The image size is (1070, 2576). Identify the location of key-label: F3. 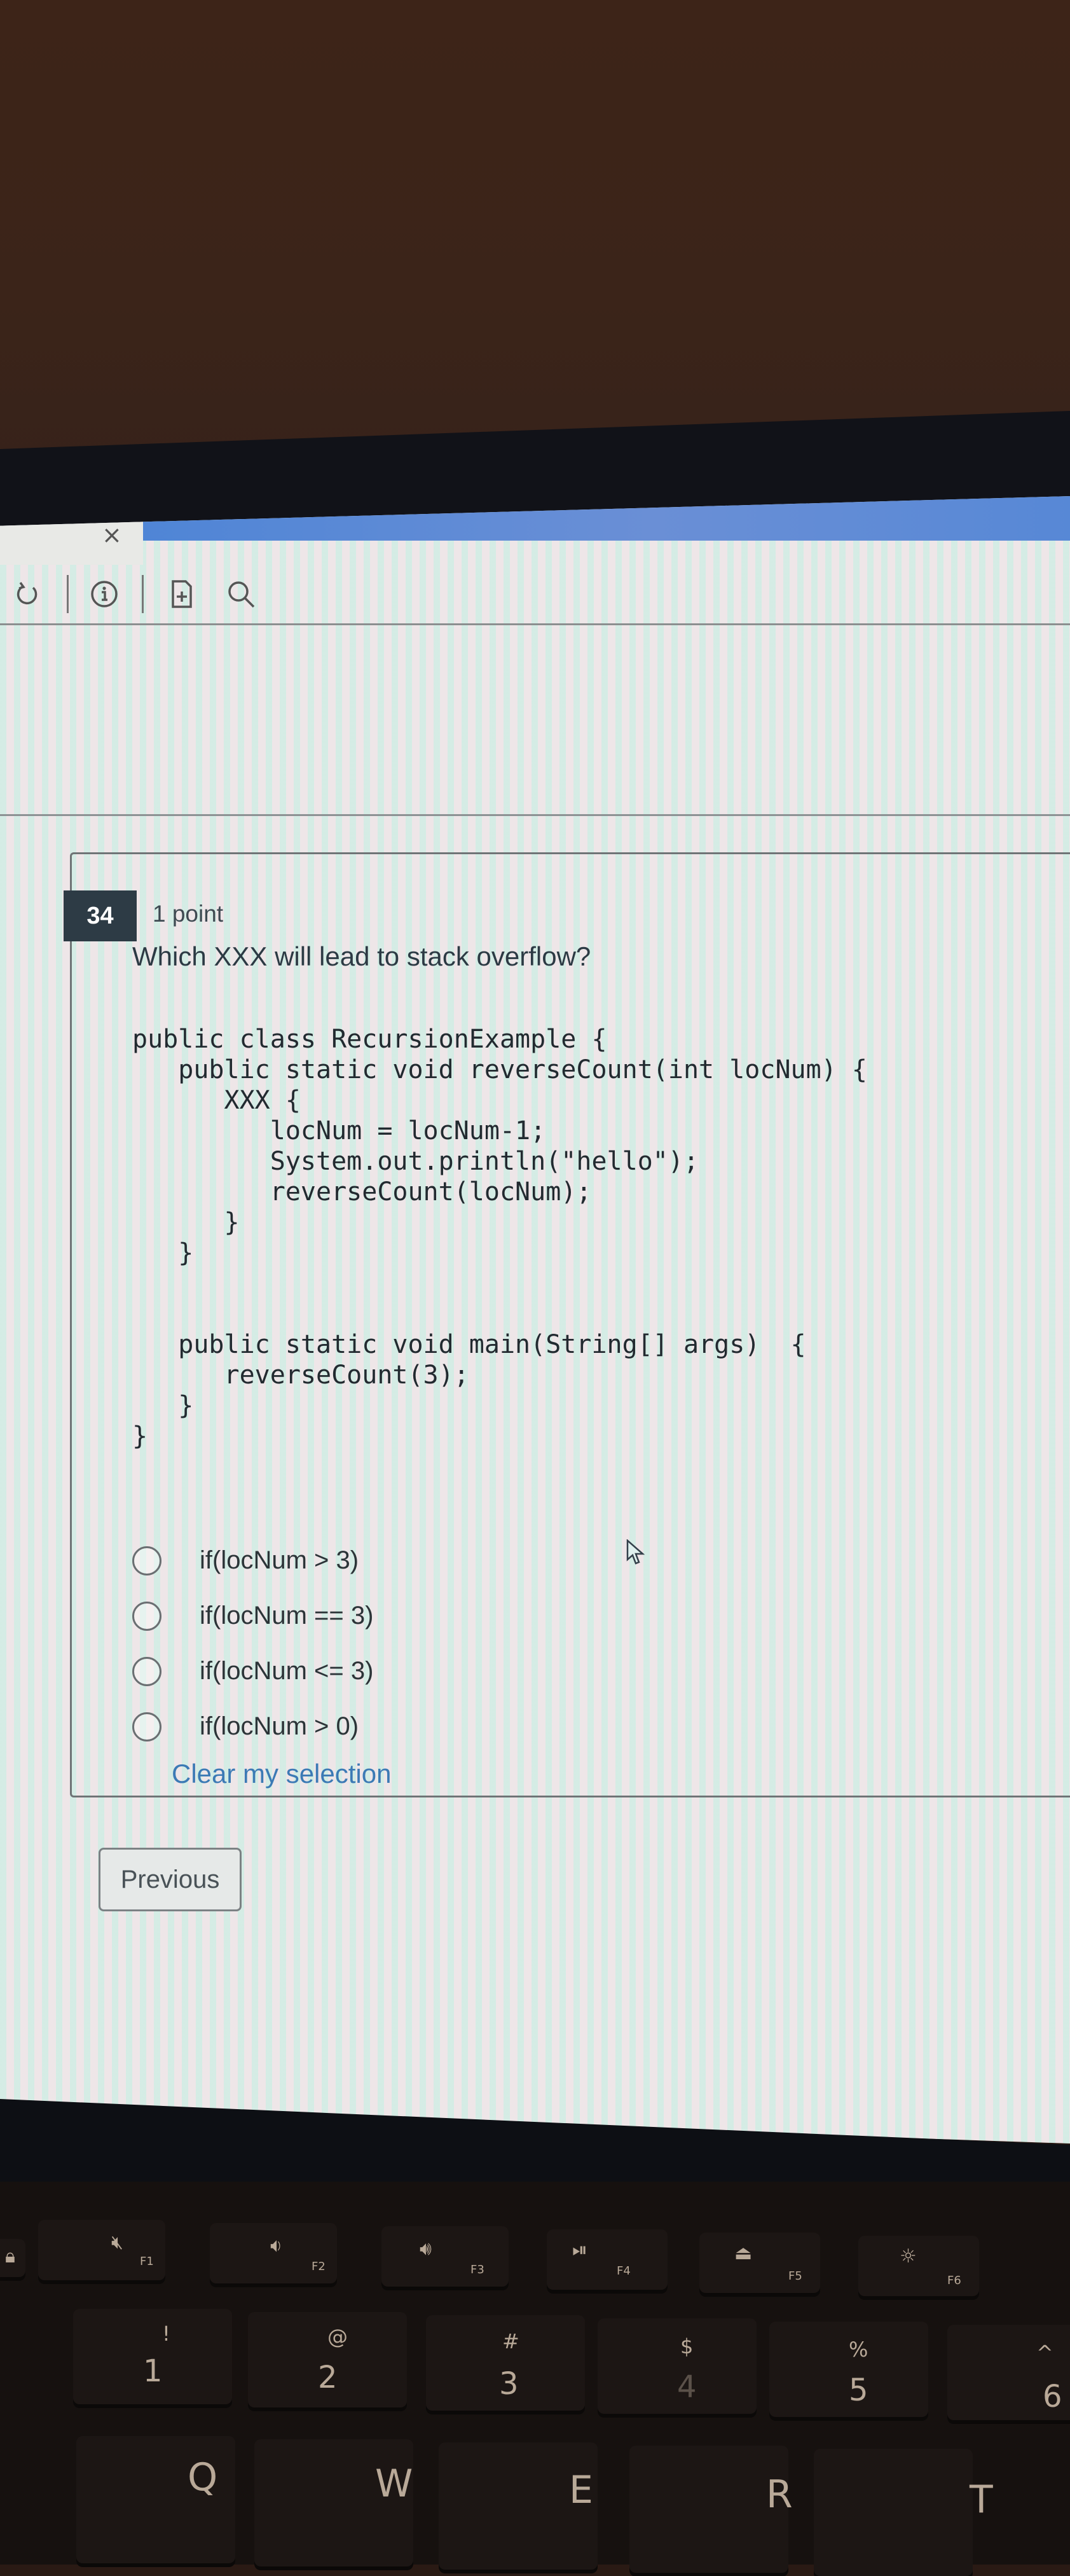
(477, 2269).